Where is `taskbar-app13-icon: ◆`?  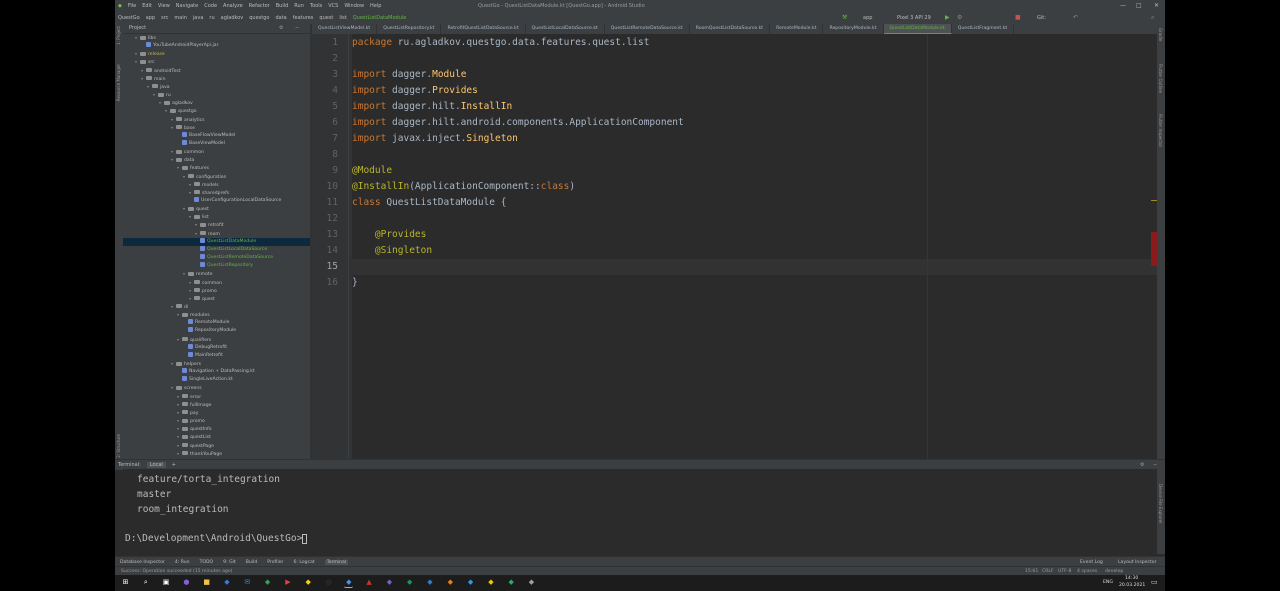
taskbar-app13-icon: ◆ is located at coordinates (430, 582).